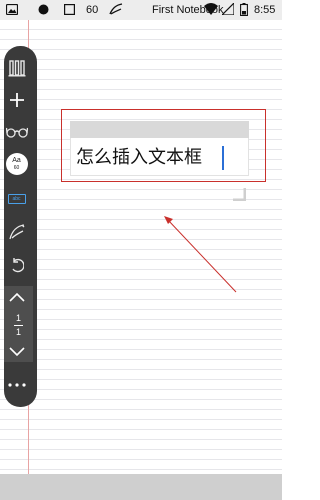 Image resolution: width=320 pixels, height=500 pixels. What do you see at coordinates (43, 11) in the screenshot?
I see `record-dot-icon` at bounding box center [43, 11].